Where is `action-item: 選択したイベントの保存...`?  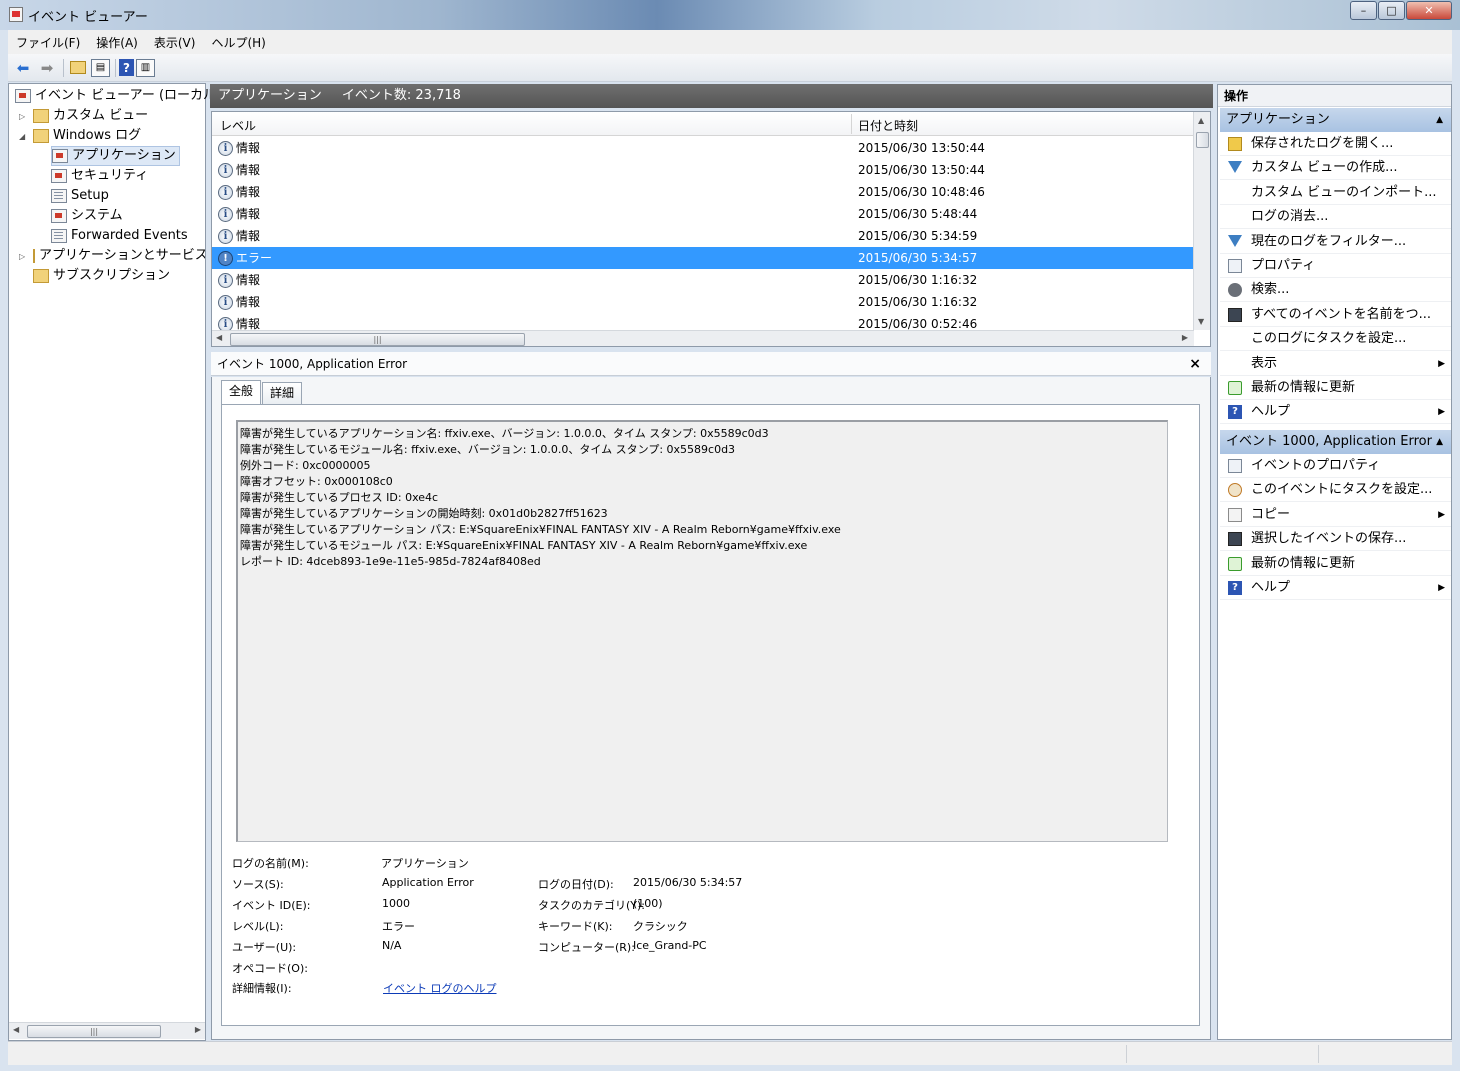 action-item: 選択したイベントの保存... is located at coordinates (1335, 539).